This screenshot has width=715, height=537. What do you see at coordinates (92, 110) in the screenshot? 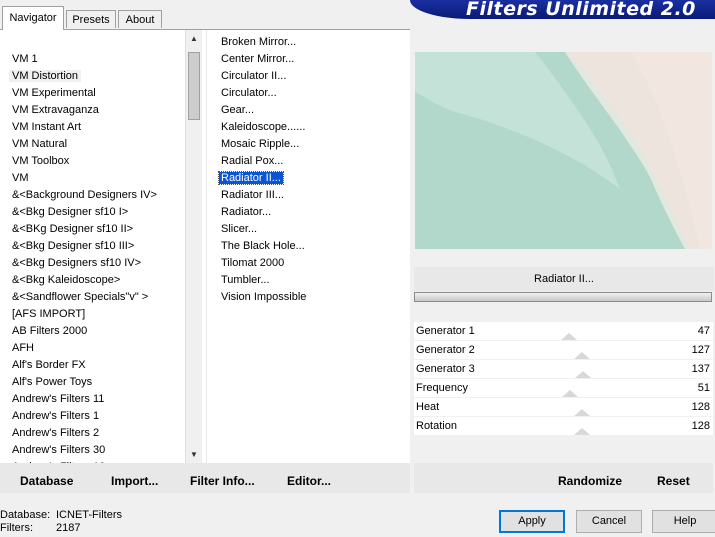
I see `category-item: VM Extravaganza` at bounding box center [92, 110].